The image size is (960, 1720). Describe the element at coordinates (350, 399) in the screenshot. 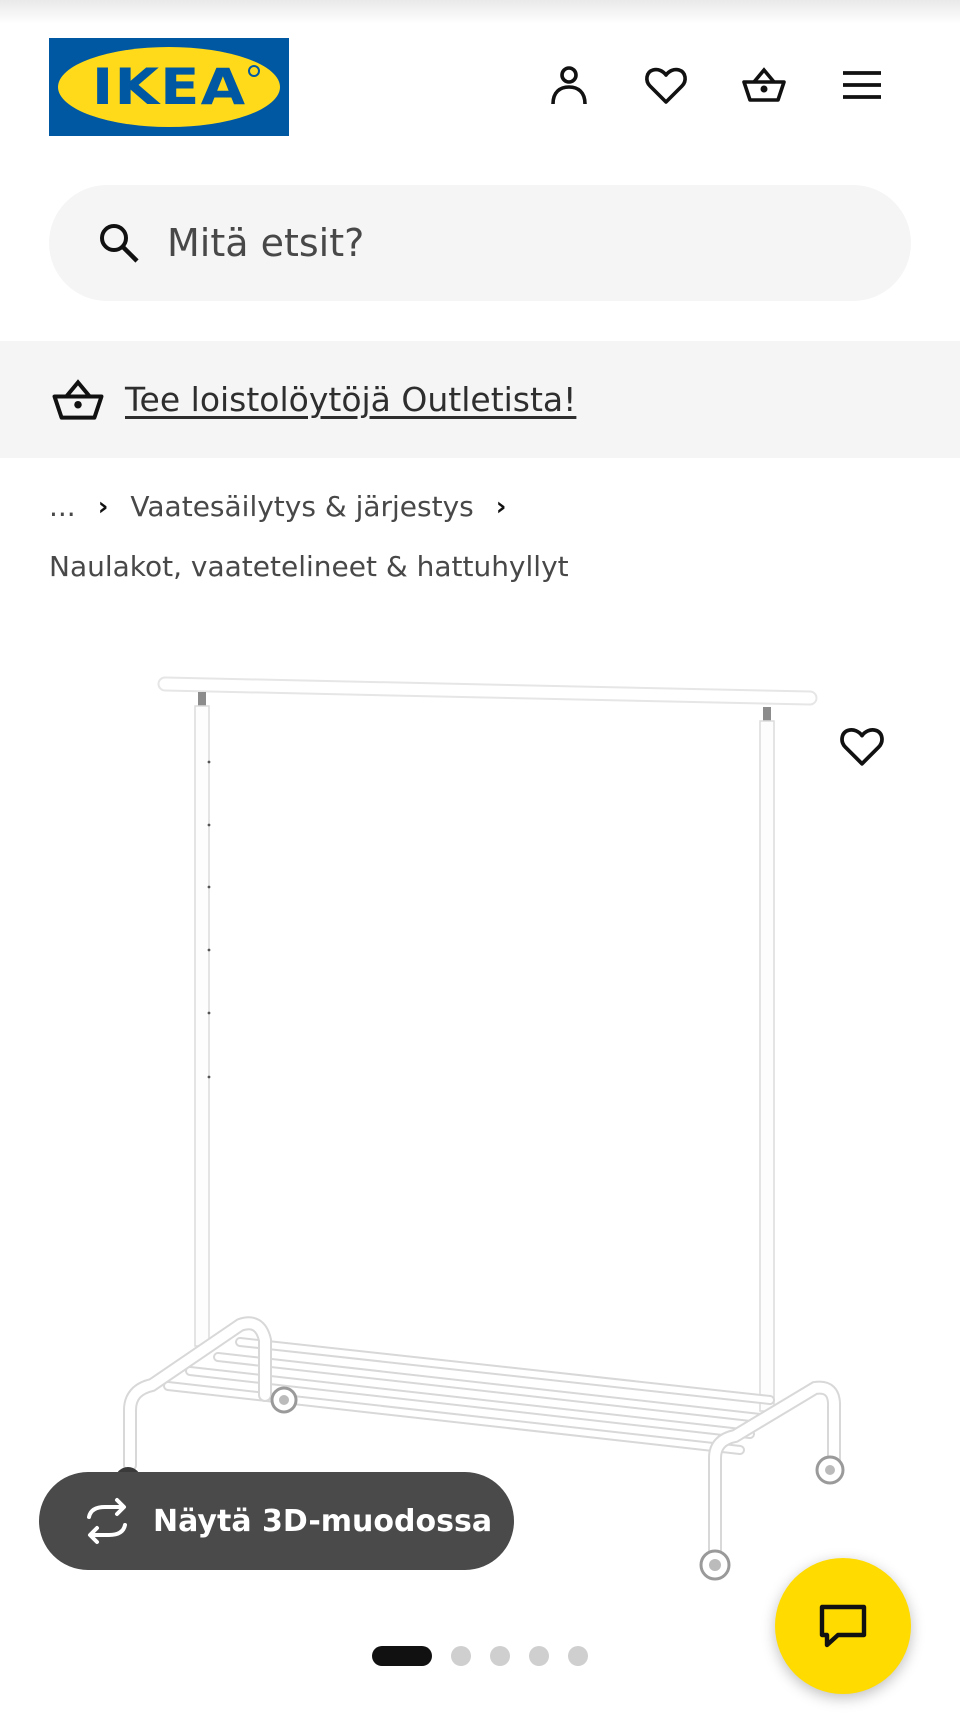

I see `outlet-link: Tee loistolöytöjä Outletista!` at that location.